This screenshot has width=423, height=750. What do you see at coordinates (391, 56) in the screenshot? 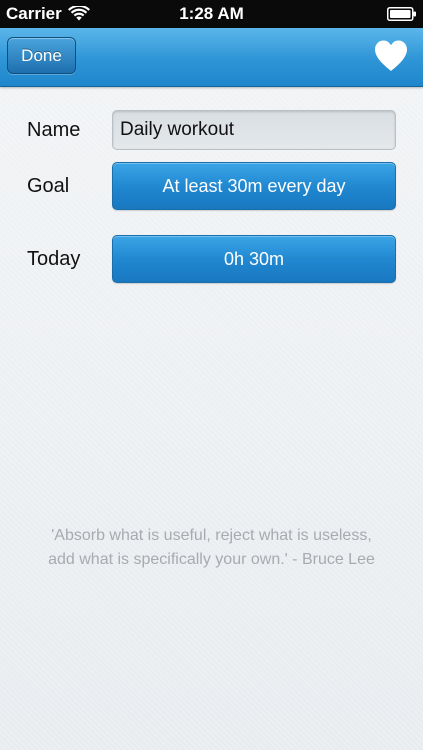
I see `heart-icon` at bounding box center [391, 56].